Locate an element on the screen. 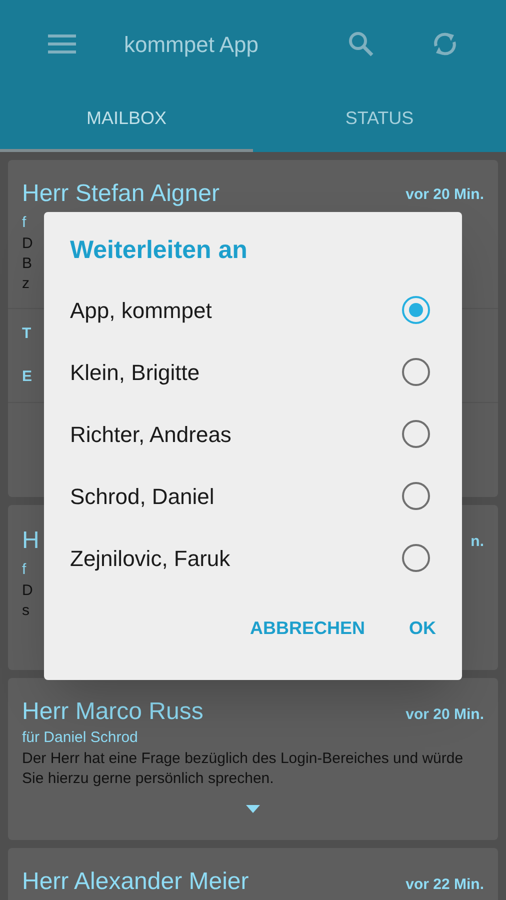  text-fragment: E is located at coordinates (27, 376).